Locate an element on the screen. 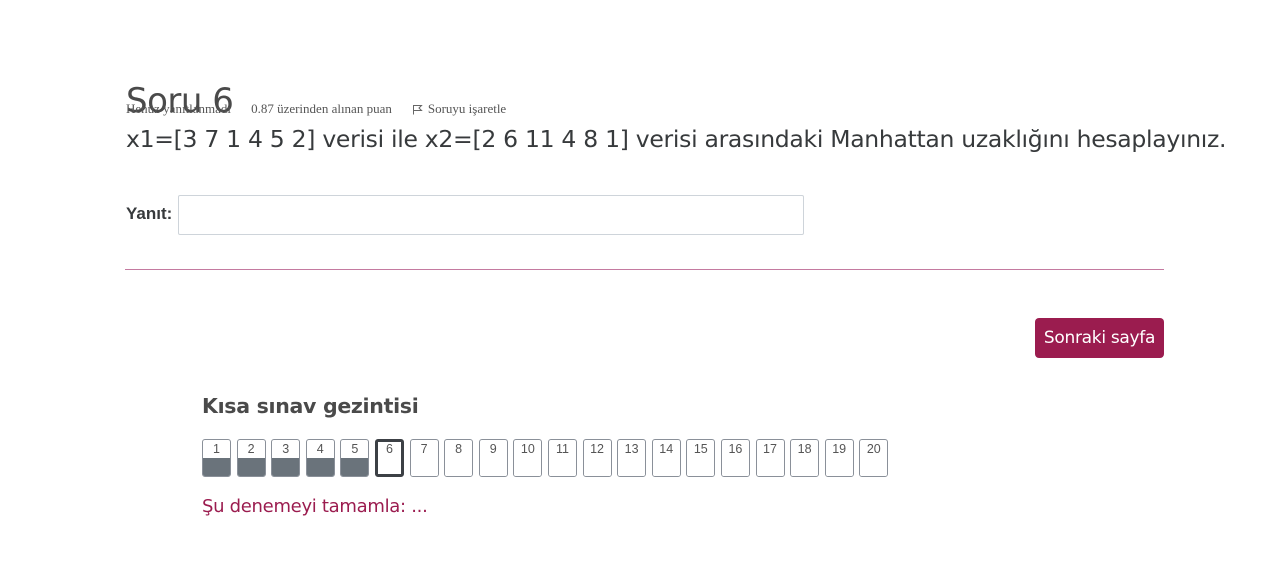 This screenshot has width=1280, height=567. quiz-nav-button-5: 5 is located at coordinates (355, 458).